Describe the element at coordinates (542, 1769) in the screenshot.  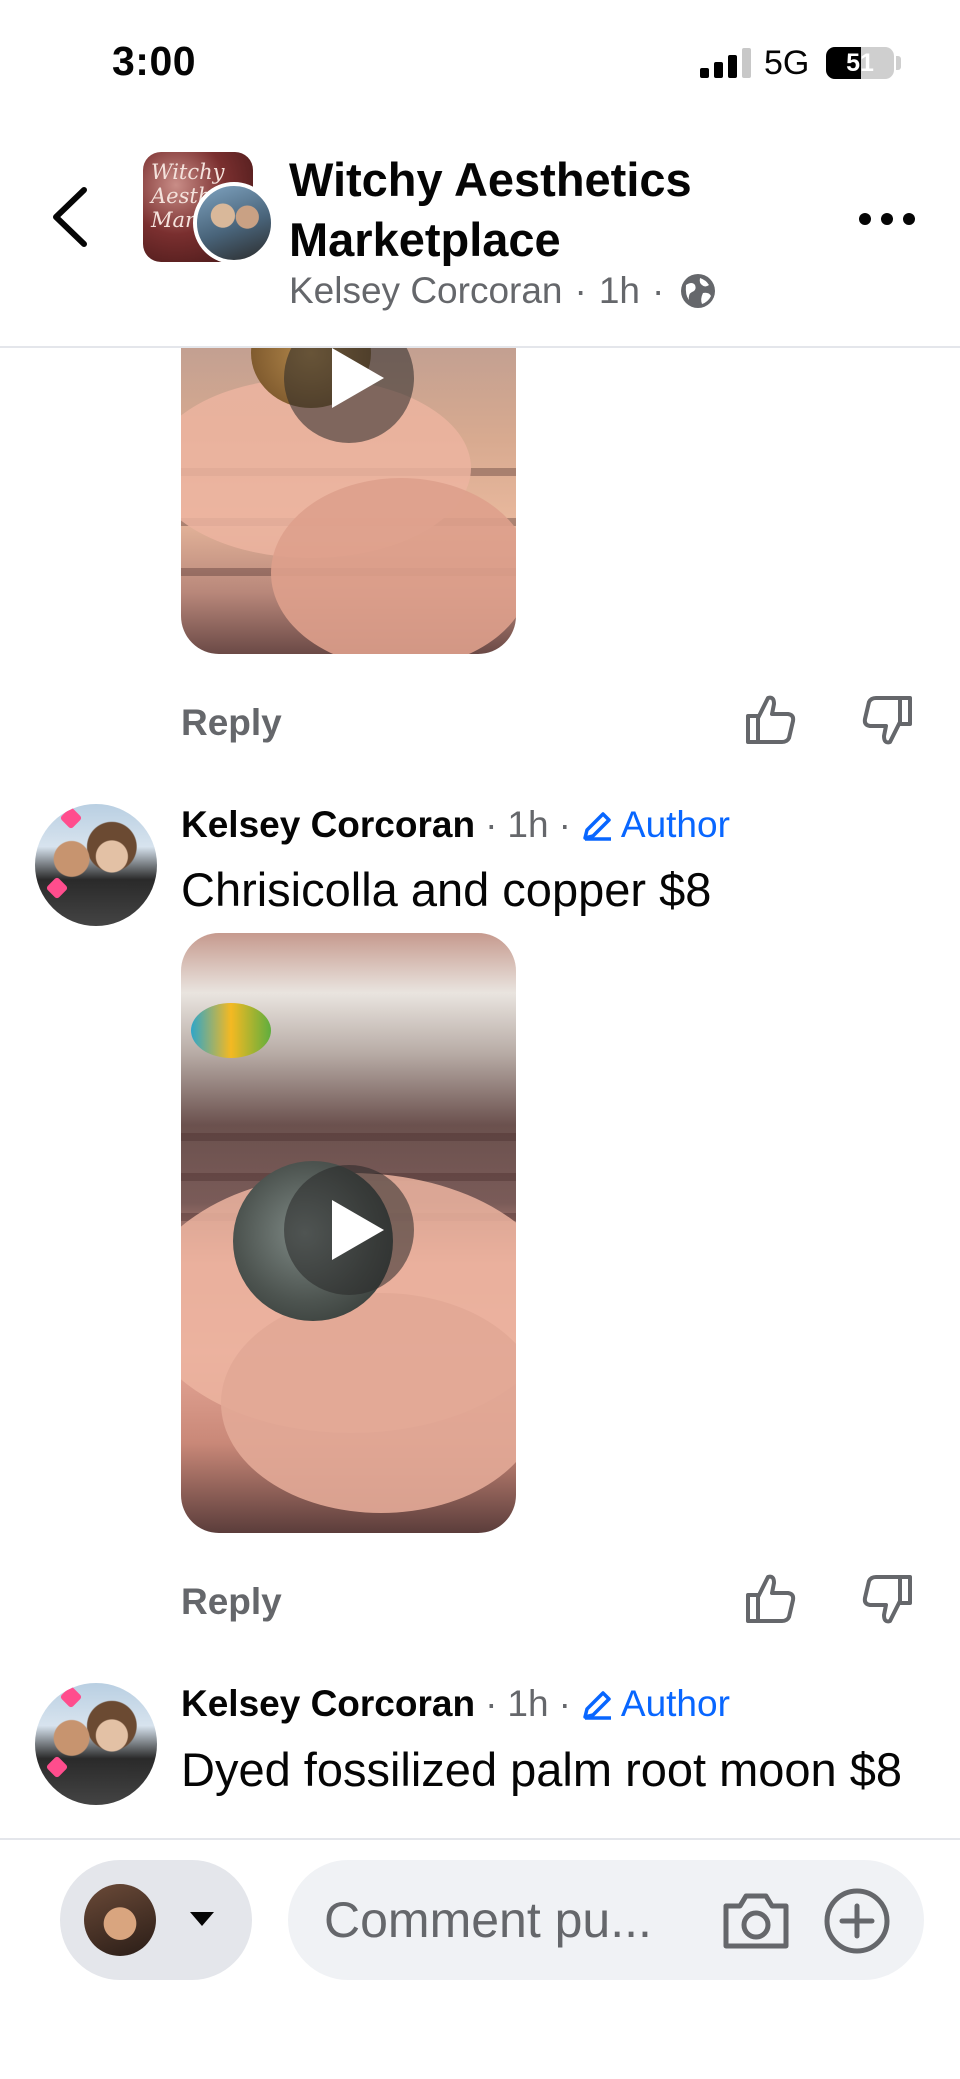
I see `comment-text: Dyed fossilized palm root moon $8` at that location.